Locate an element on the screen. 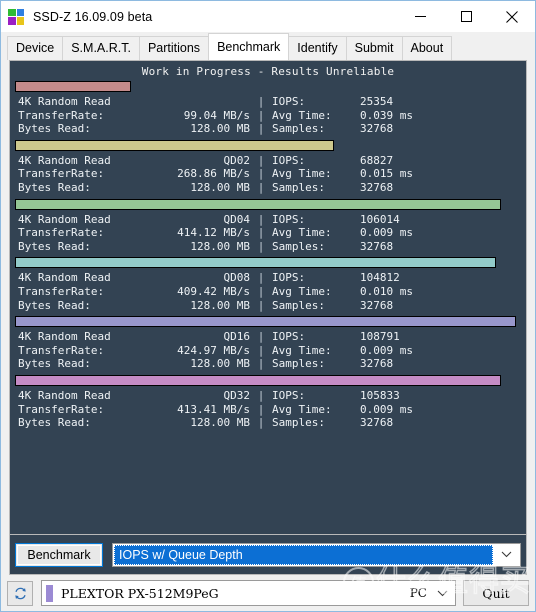  tab-benchmark: Benchmark is located at coordinates (249, 46).